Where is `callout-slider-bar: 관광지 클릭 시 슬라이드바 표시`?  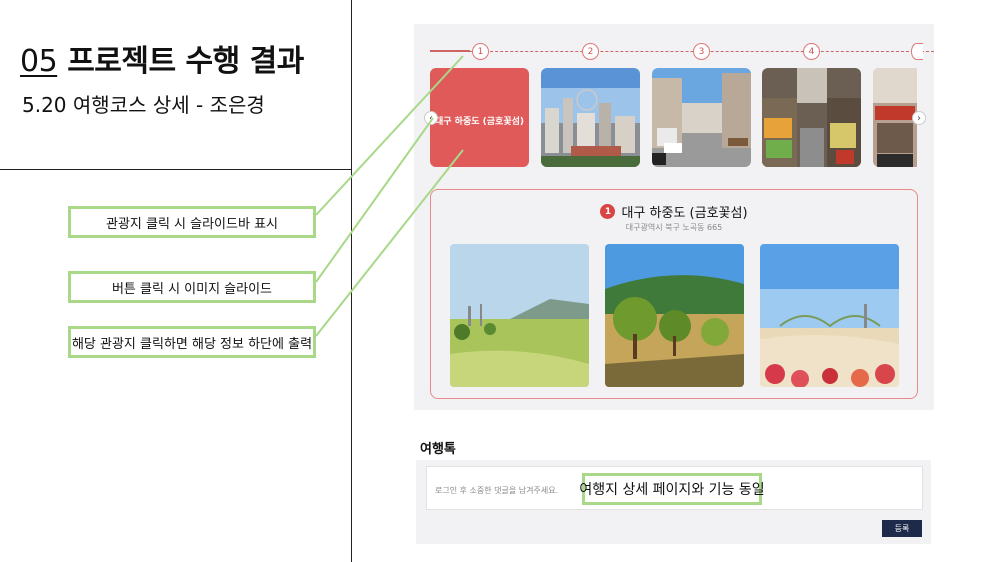 callout-slider-bar: 관광지 클릭 시 슬라이드바 표시 is located at coordinates (192, 222).